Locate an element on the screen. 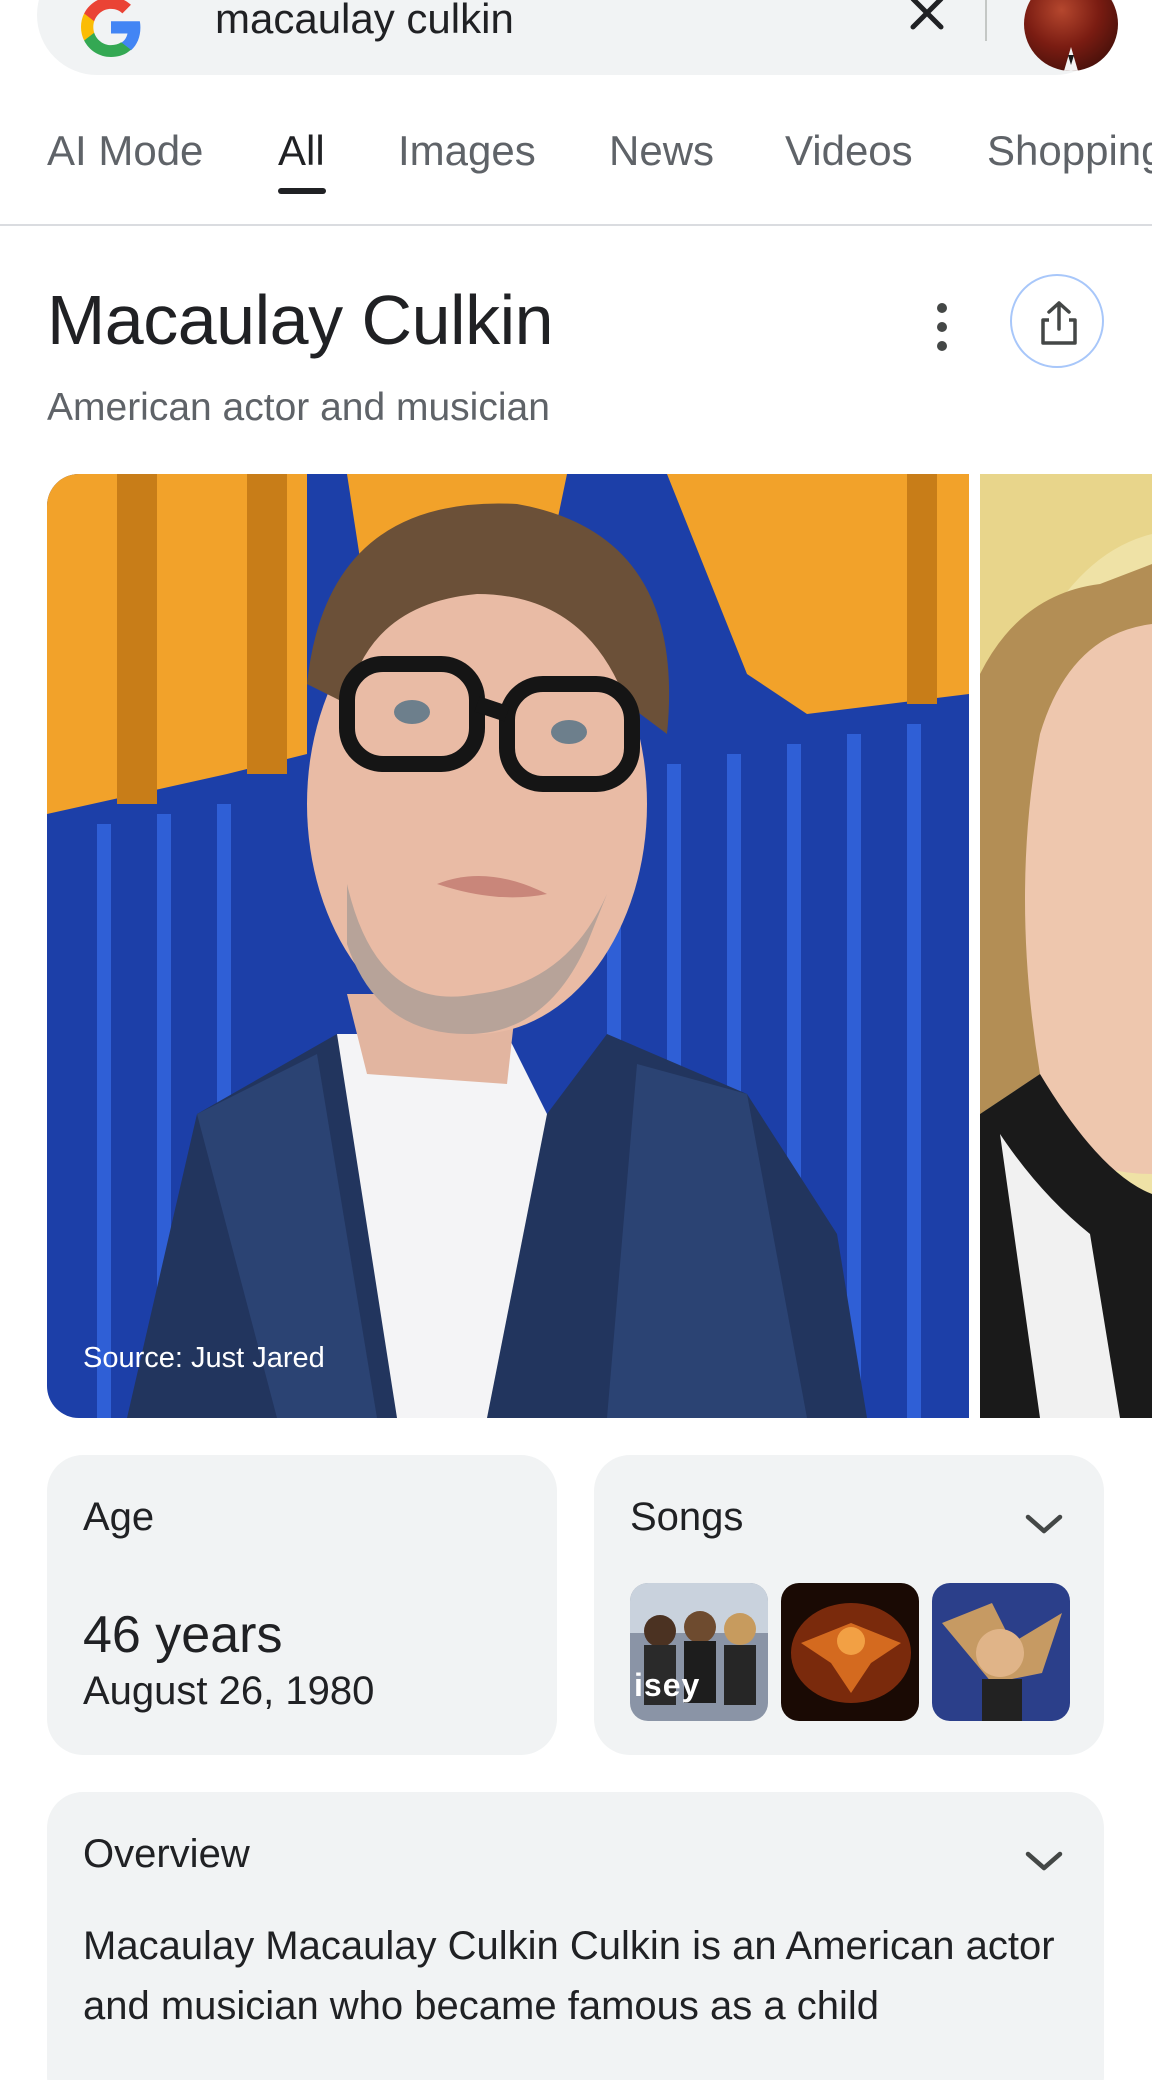  search-input: macaulay culkin is located at coordinates (364, 21).